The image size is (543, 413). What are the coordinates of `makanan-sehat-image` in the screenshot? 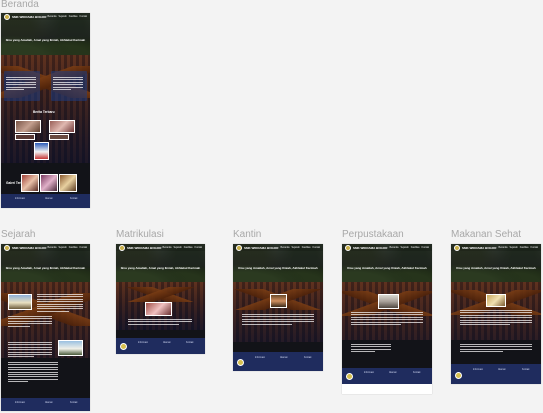 It's located at (496, 300).